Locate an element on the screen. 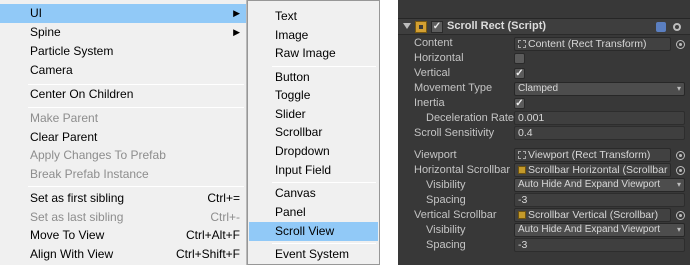  horizontal-label: Horizontal is located at coordinates (439, 58).